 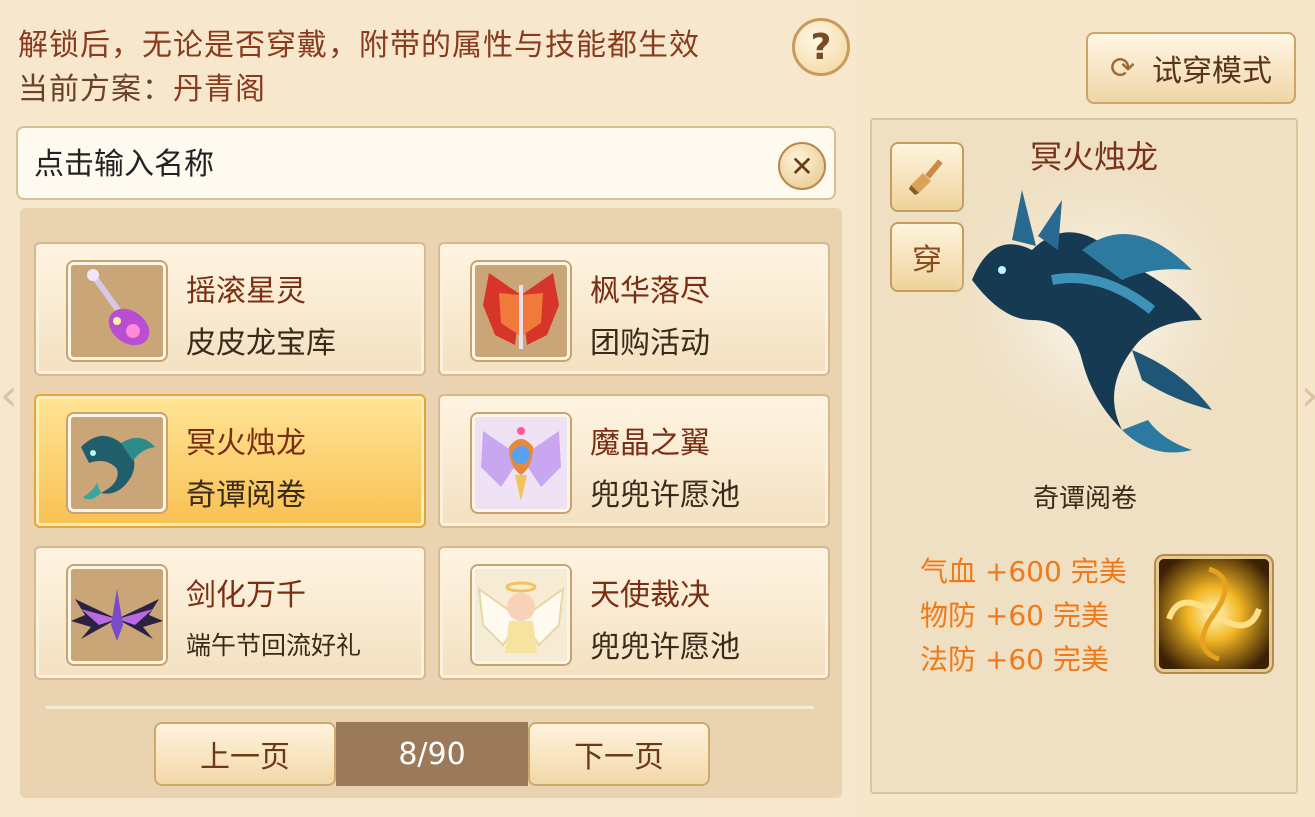 What do you see at coordinates (1123, 68) in the screenshot?
I see `refresh-icon: ⟳` at bounding box center [1123, 68].